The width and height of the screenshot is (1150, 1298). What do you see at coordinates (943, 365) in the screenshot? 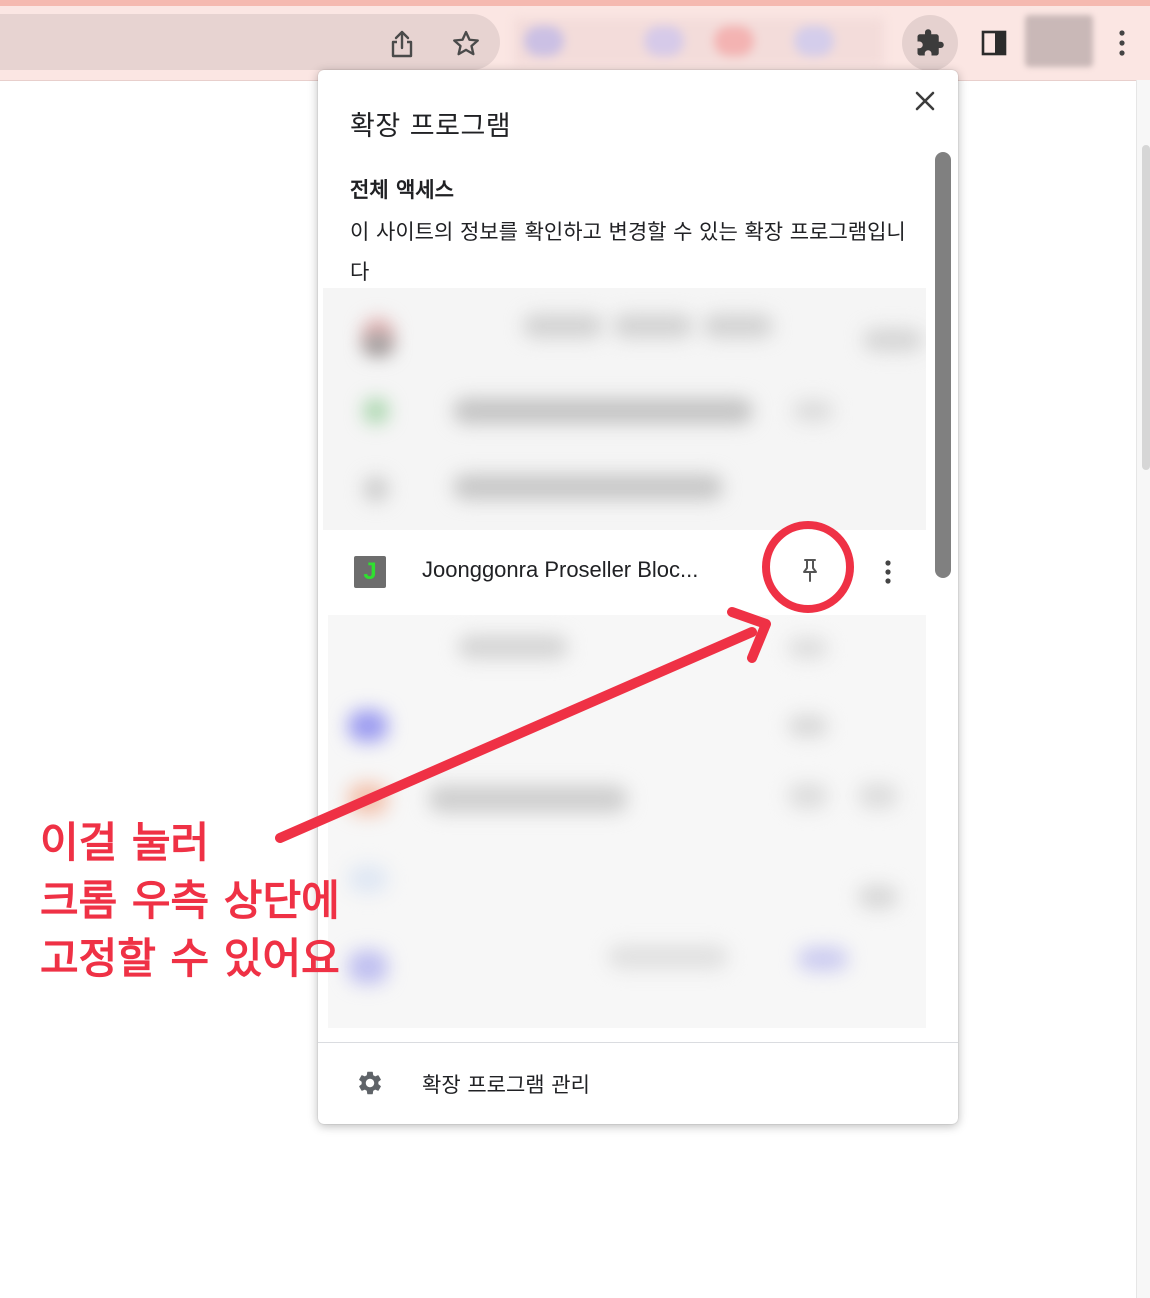
I see `popup-scrollbar-thumb` at bounding box center [943, 365].